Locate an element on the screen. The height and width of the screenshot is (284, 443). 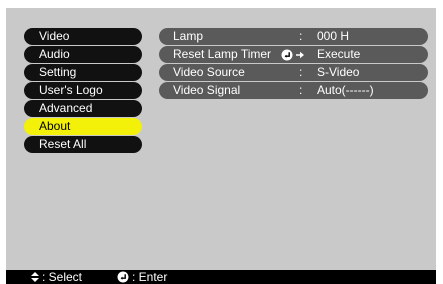
video-source-row: Video Source : S-Video is located at coordinates (293, 72).